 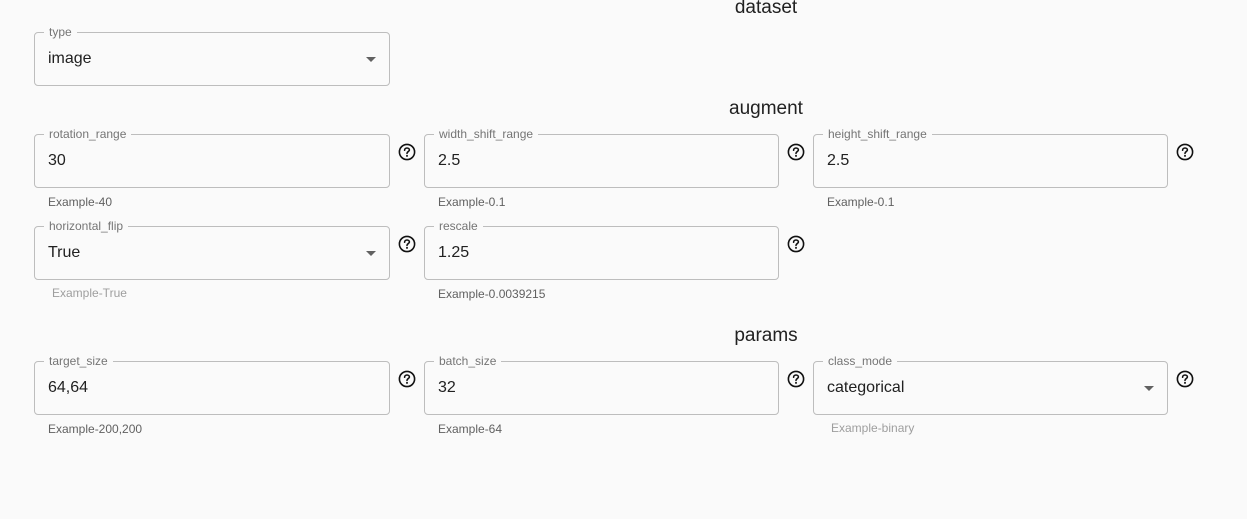 What do you see at coordinates (212, 249) in the screenshot?
I see `horizontal-flip-select: horizontal_flip True` at bounding box center [212, 249].